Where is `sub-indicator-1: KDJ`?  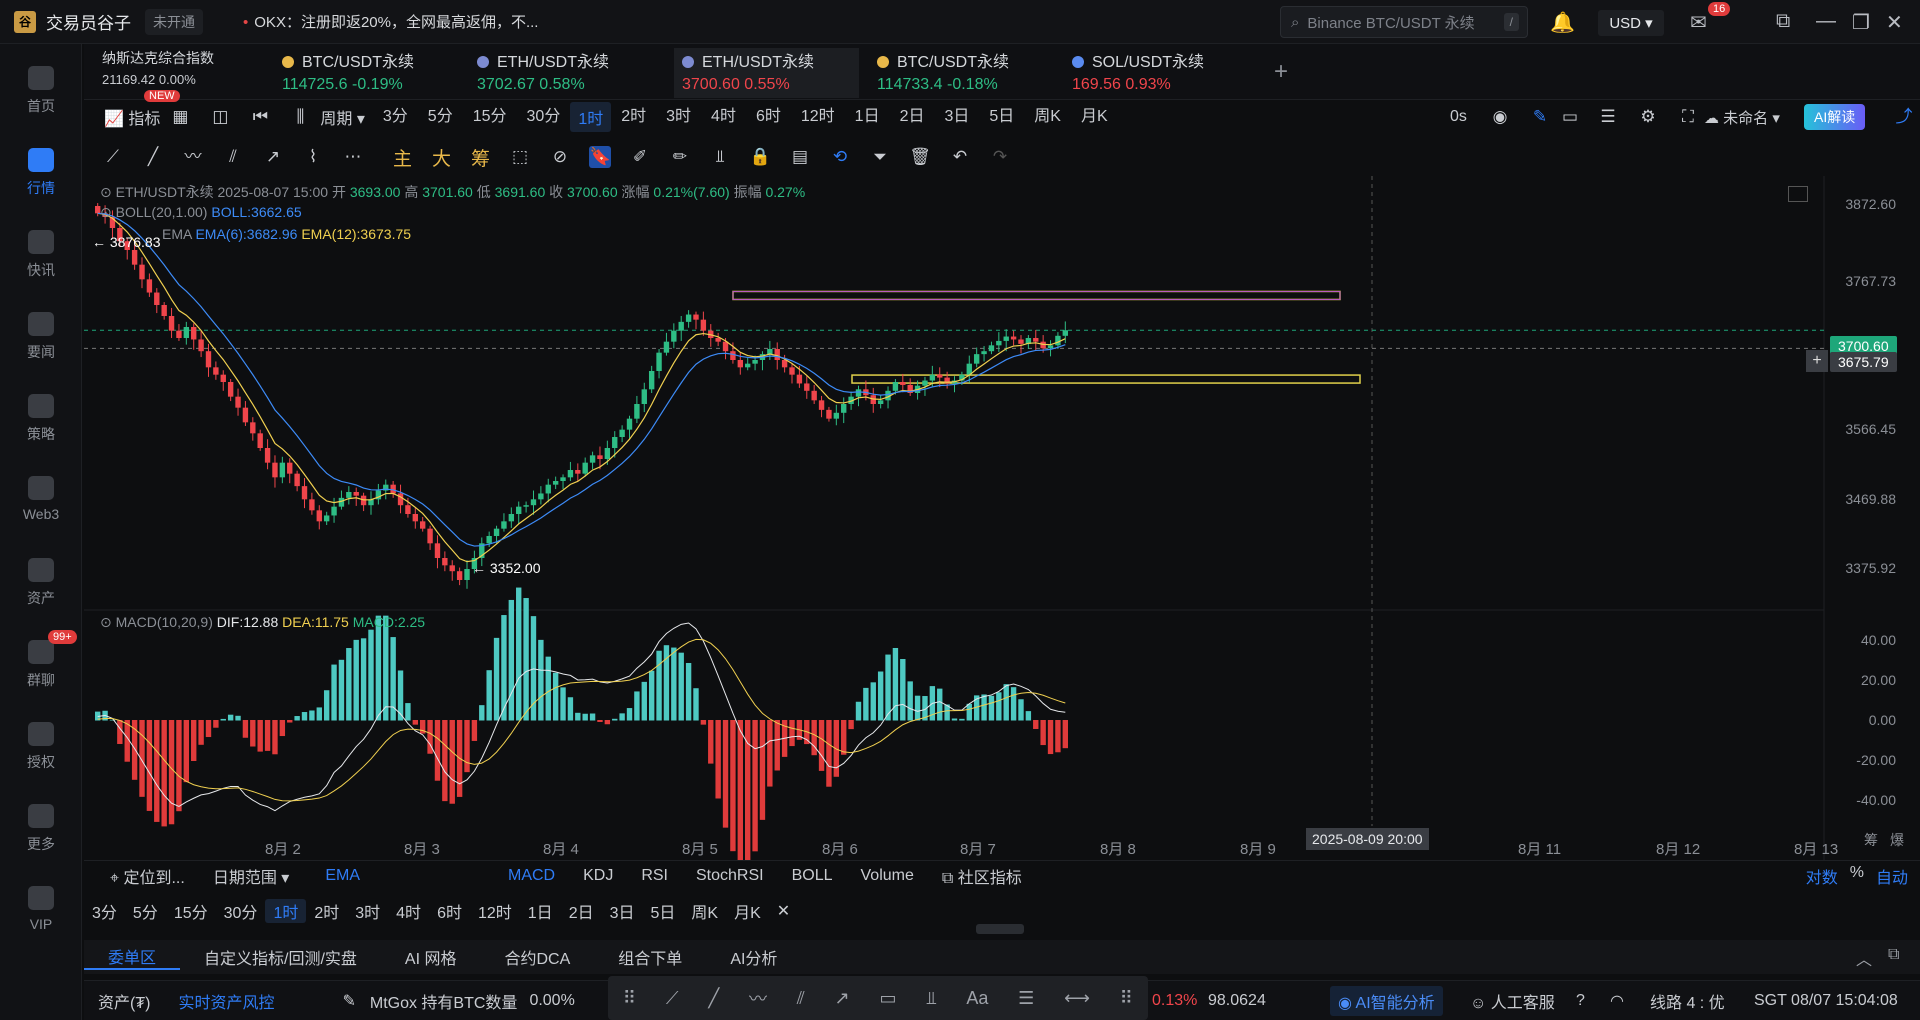
sub-indicator-1: KDJ is located at coordinates (598, 876).